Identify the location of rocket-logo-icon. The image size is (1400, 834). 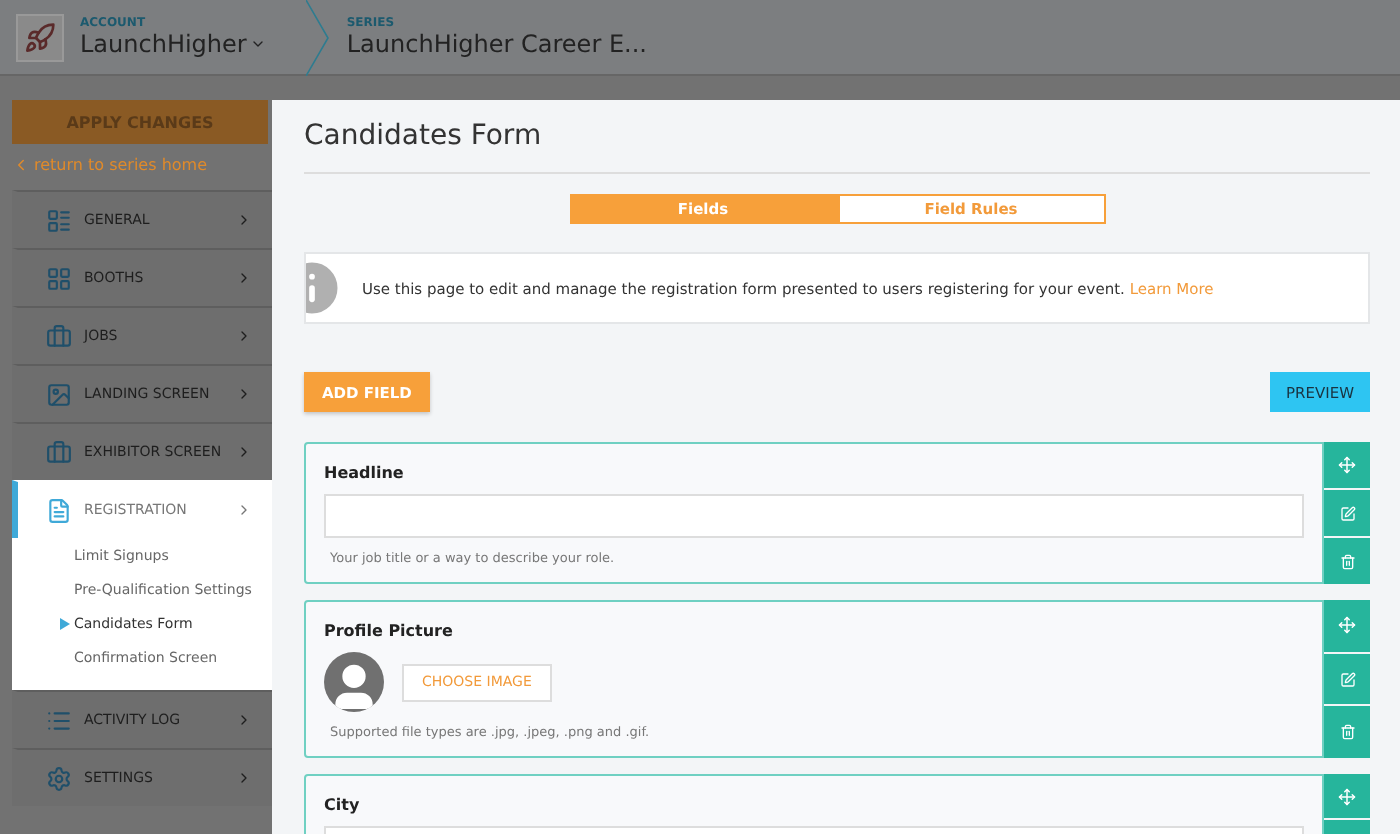
(40, 37).